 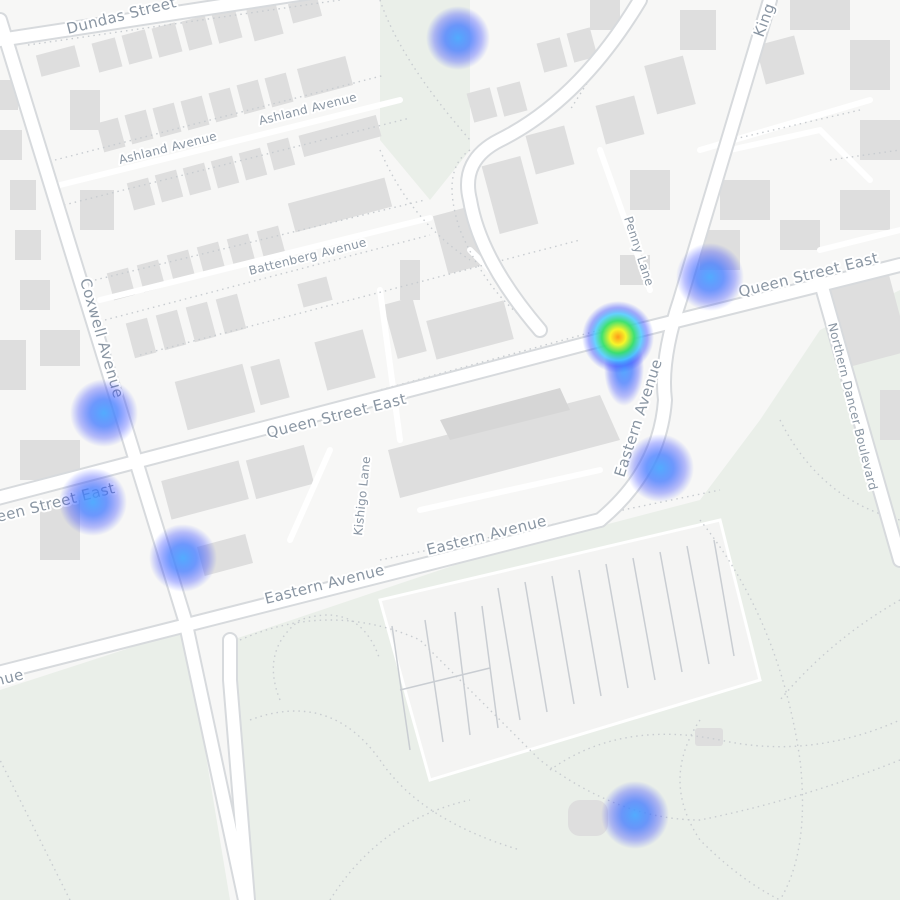 I want to click on label-kishigo: Kishigo Lane, so click(x=362, y=495).